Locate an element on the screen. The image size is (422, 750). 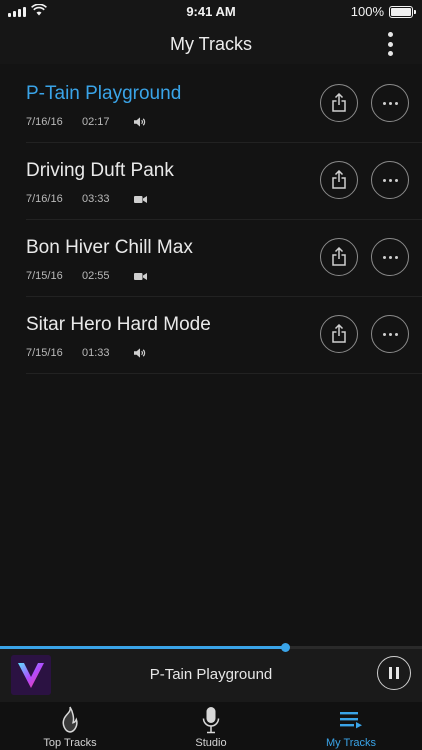
tab-my-tracks: My Tracks is located at coordinates (351, 726).